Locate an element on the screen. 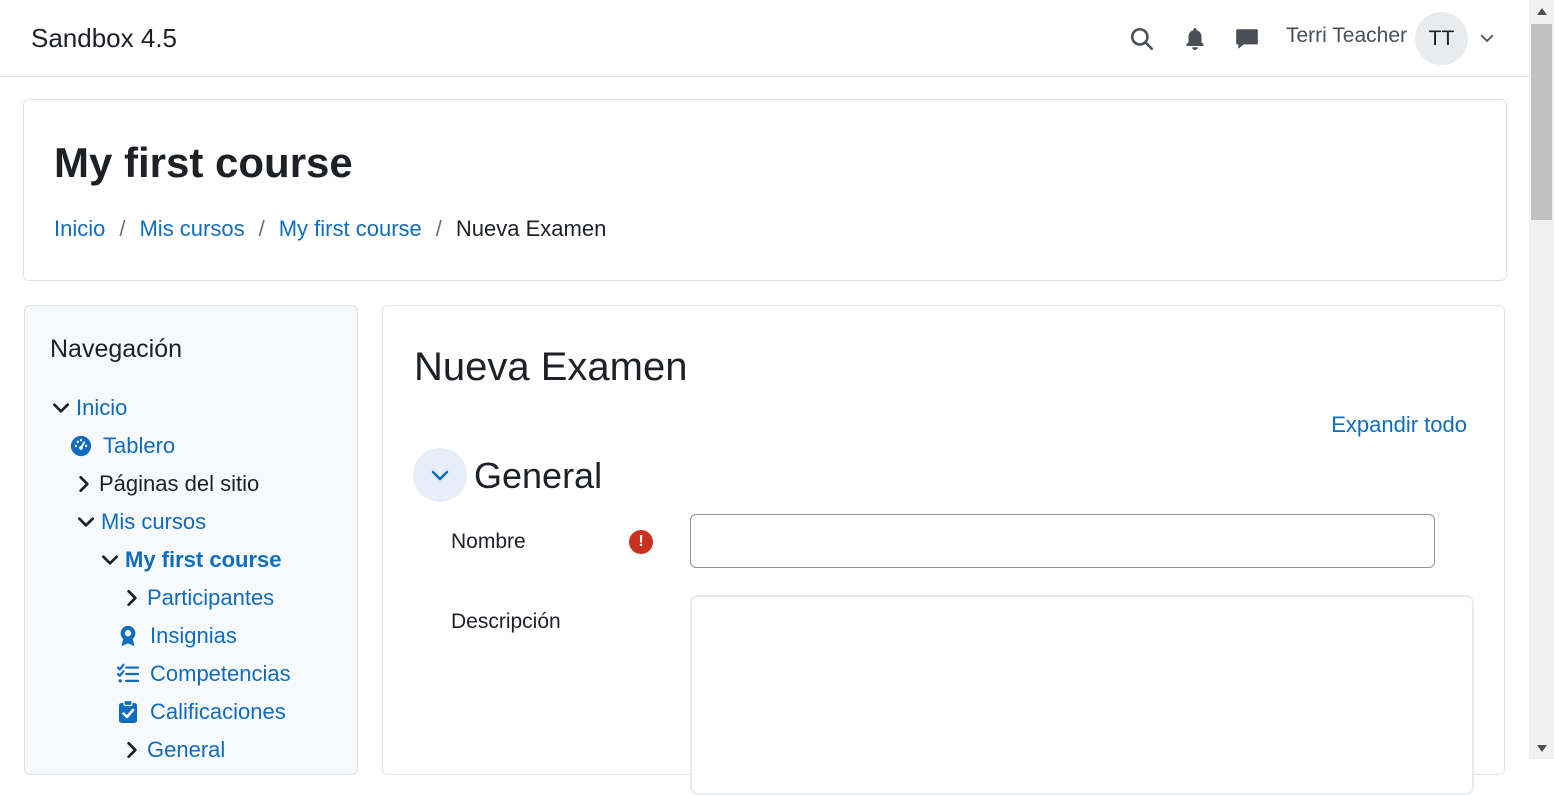 The image size is (1554, 795). scrollbar-thumb is located at coordinates (1541, 122).